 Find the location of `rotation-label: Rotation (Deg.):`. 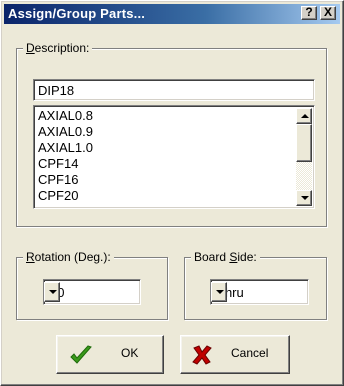

rotation-label: Rotation (Deg.): is located at coordinates (68, 257).